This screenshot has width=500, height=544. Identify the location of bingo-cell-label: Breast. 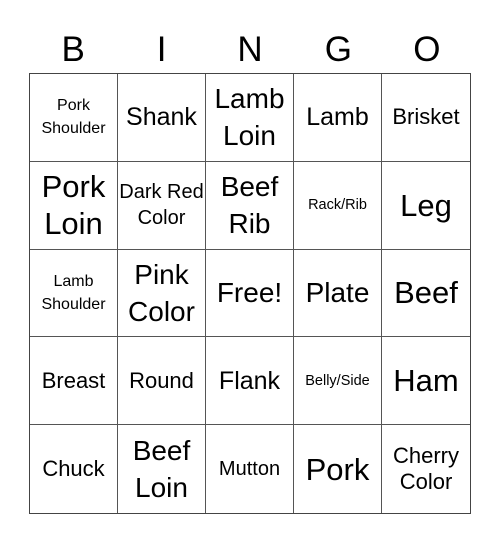
(73, 380).